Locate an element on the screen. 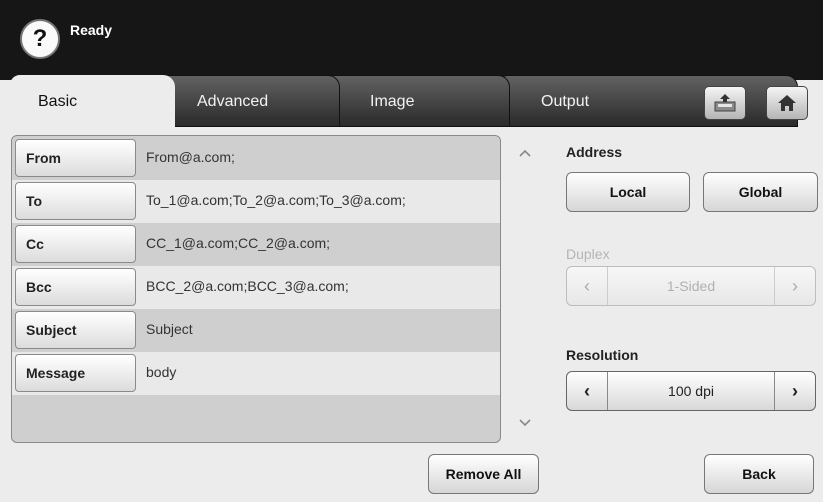 This screenshot has height=502, width=823. resolution-prev-button: ‹ is located at coordinates (587, 391).